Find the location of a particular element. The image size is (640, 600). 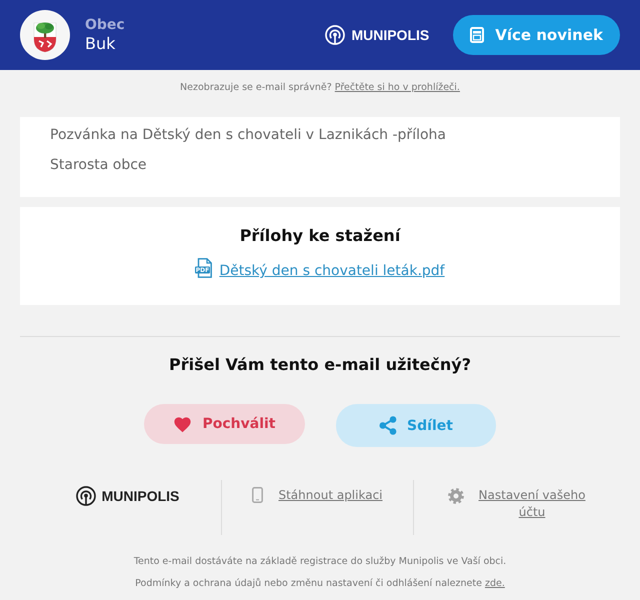

message-text: Starosta obce is located at coordinates (98, 165).